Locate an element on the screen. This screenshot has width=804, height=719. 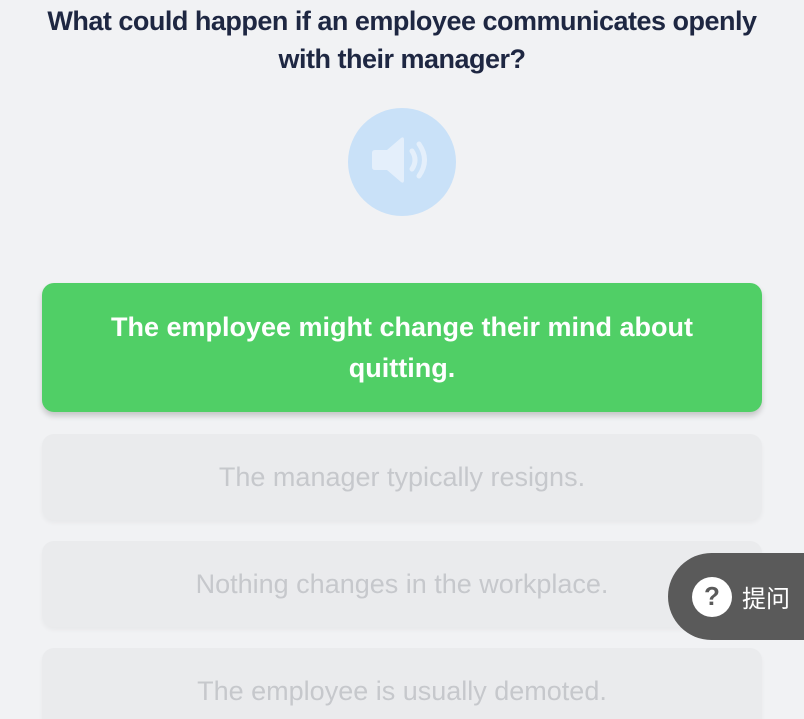
answer-option: The manager typically resigns. is located at coordinates (402, 477).